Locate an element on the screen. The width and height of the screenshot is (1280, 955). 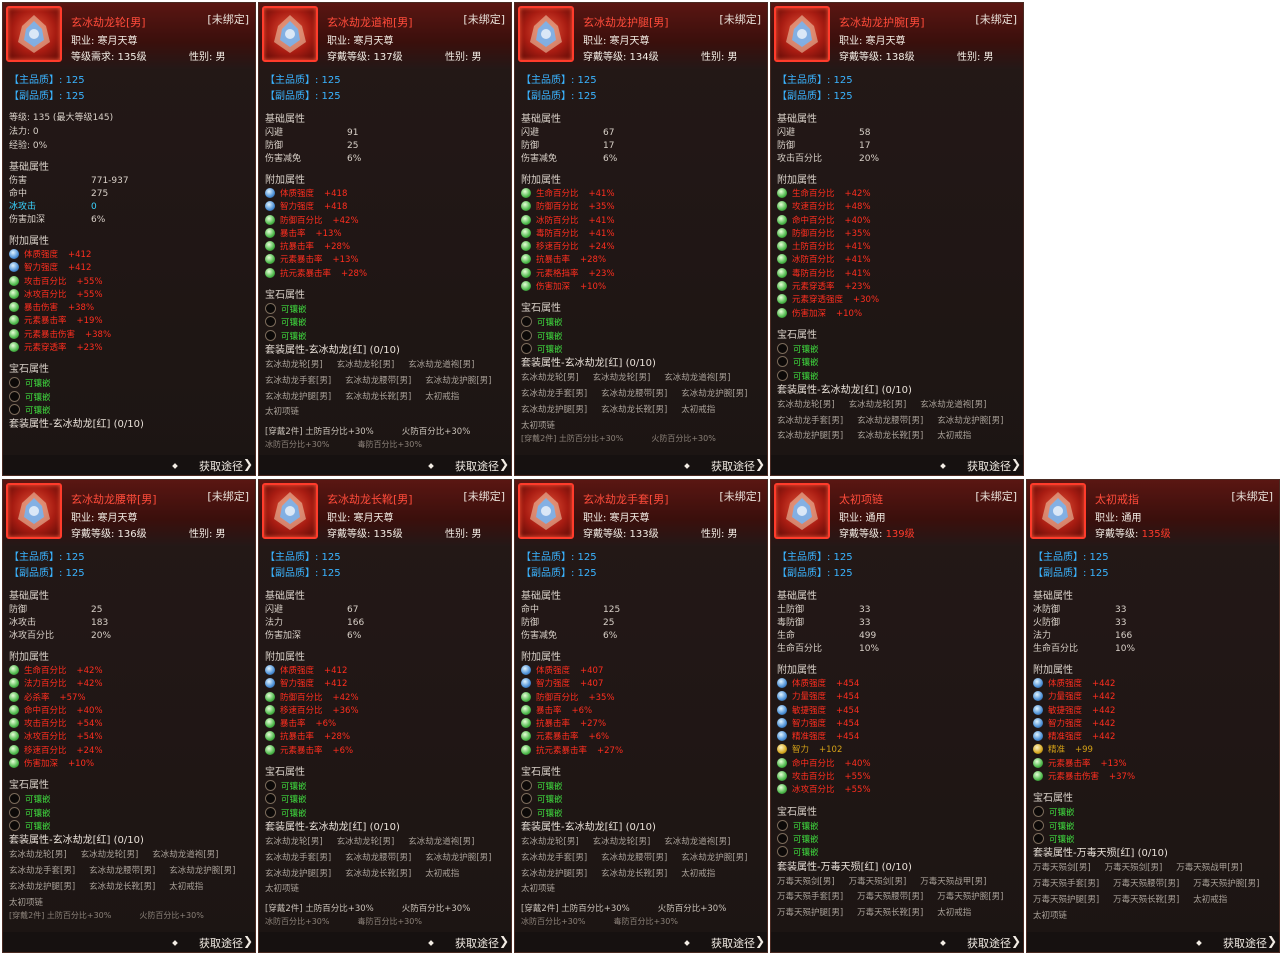
unbound-tag: [未绑定] is located at coordinates (484, 496).